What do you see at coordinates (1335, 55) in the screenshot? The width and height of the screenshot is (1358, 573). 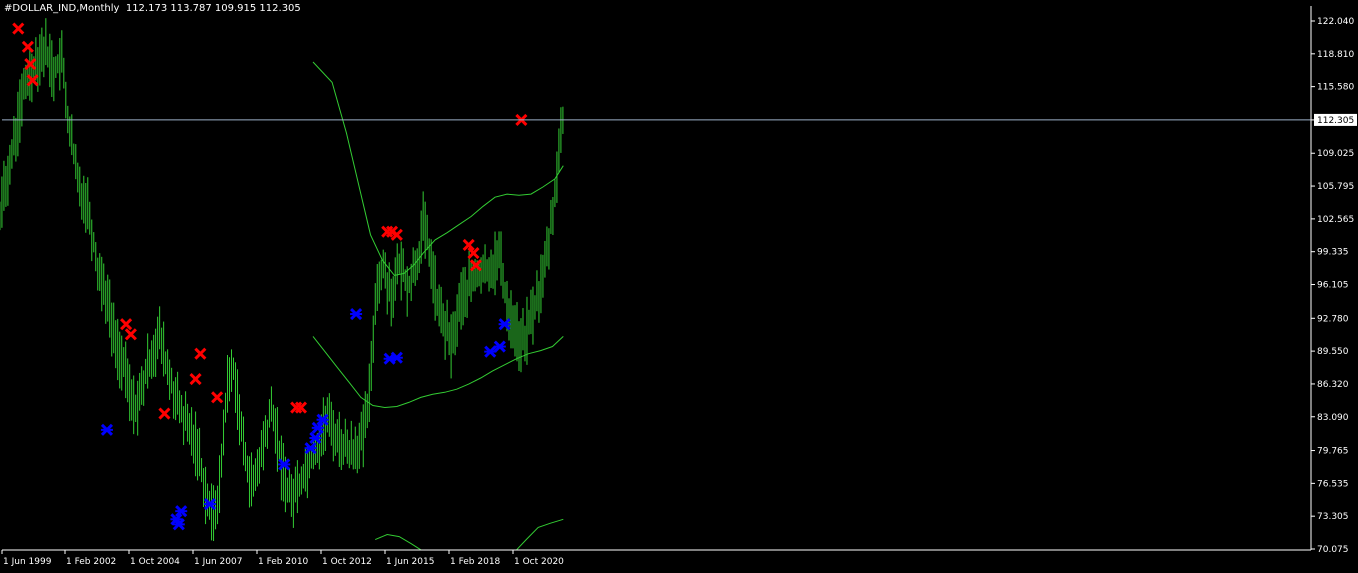 I see `y-tick-label-1: 118.810` at bounding box center [1335, 55].